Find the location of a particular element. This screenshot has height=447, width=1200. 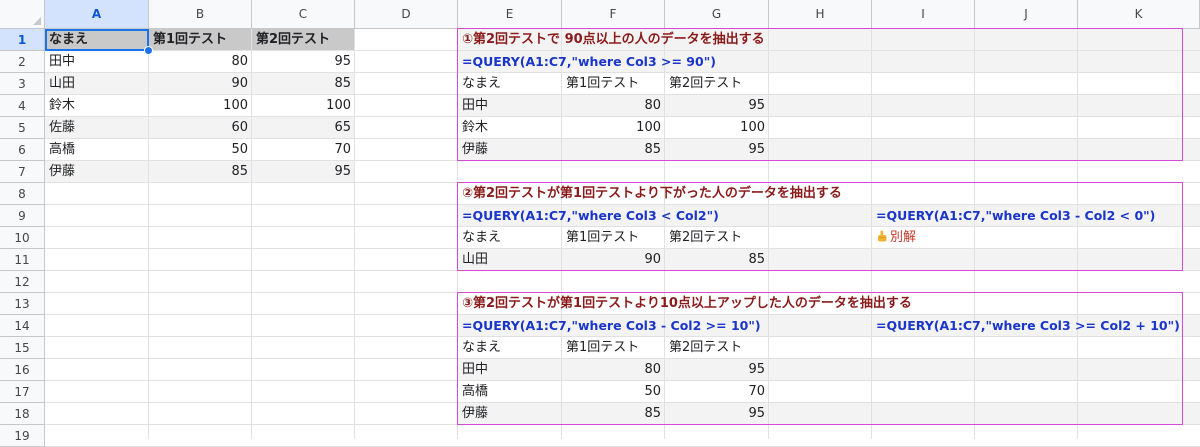

source-data-cell: 鈴木 is located at coordinates (62, 105).